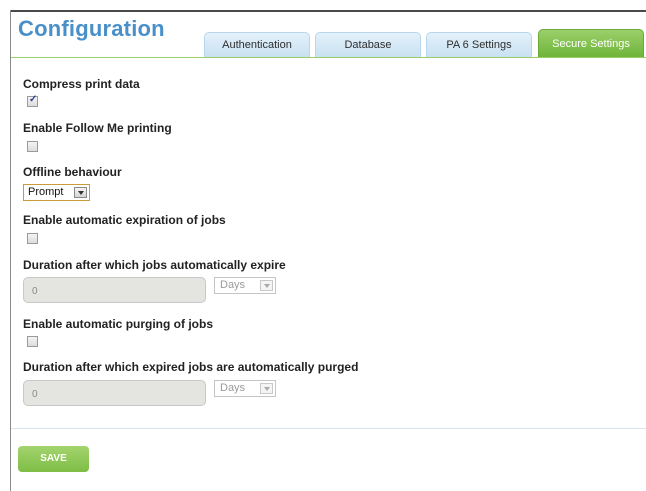  I want to click on expiration-checkbox, so click(32, 238).